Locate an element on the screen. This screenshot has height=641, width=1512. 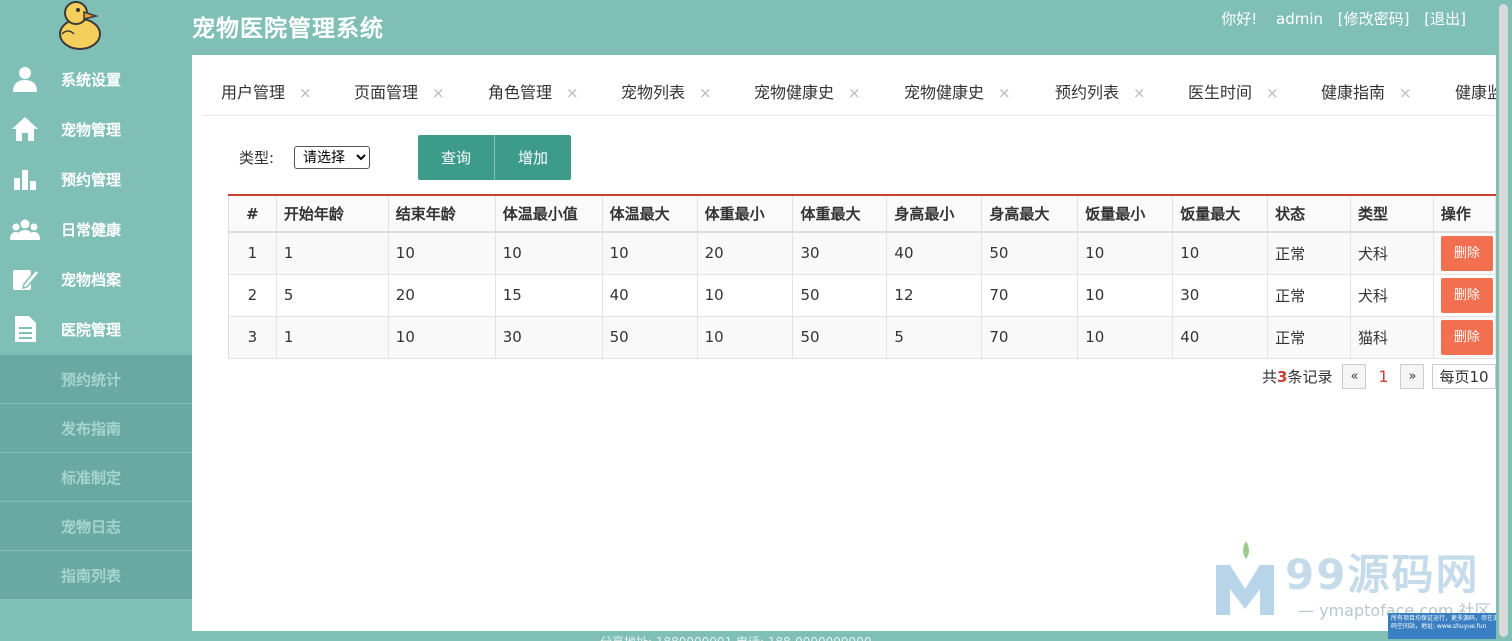
table-row: 3 1 10 30 50 10 50 5 70 10 40 正常 猫科 删除 is located at coordinates (862, 337).